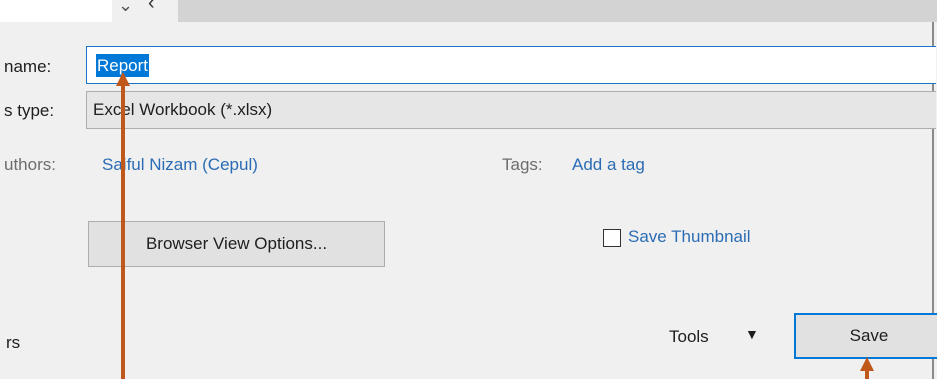 This screenshot has height=379, width=937. Describe the element at coordinates (612, 238) in the screenshot. I see `save-thumbnail-checkbox` at that location.